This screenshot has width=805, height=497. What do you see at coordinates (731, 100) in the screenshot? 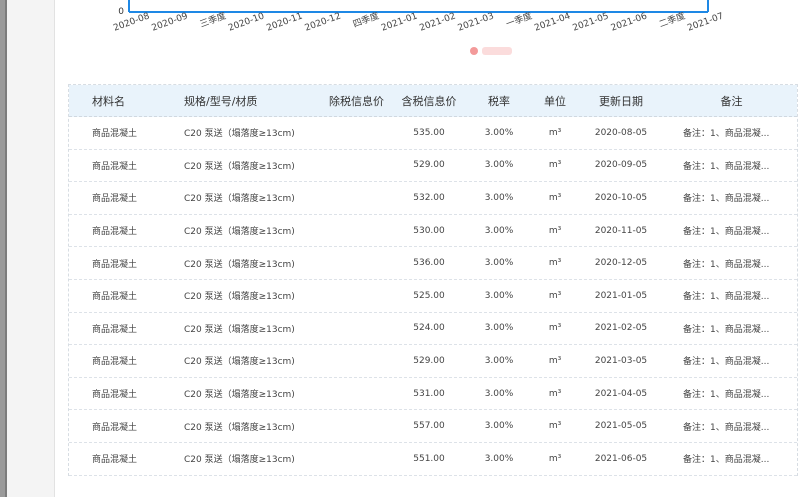
I see `header-note: 备注` at bounding box center [731, 100].